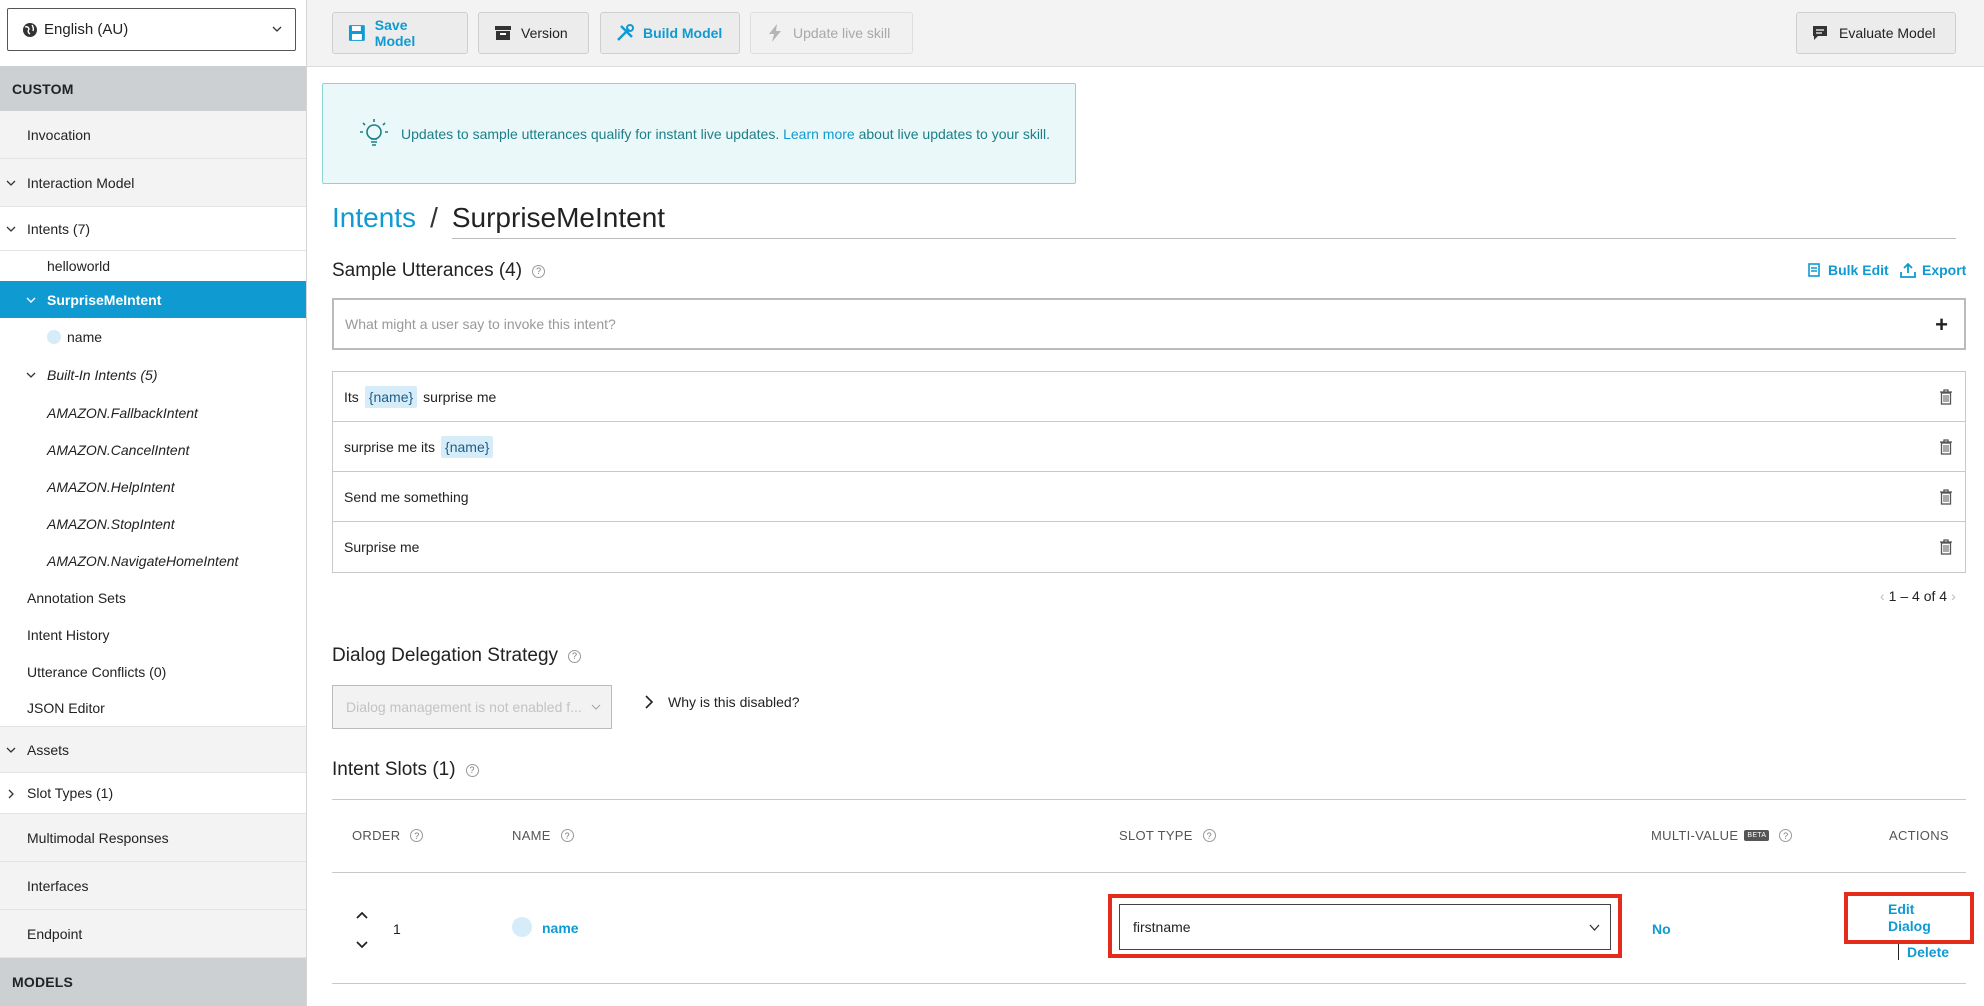 This screenshot has height=1006, width=1984. Describe the element at coordinates (1149, 447) in the screenshot. I see `utterance-row: surprise me its {name}` at that location.